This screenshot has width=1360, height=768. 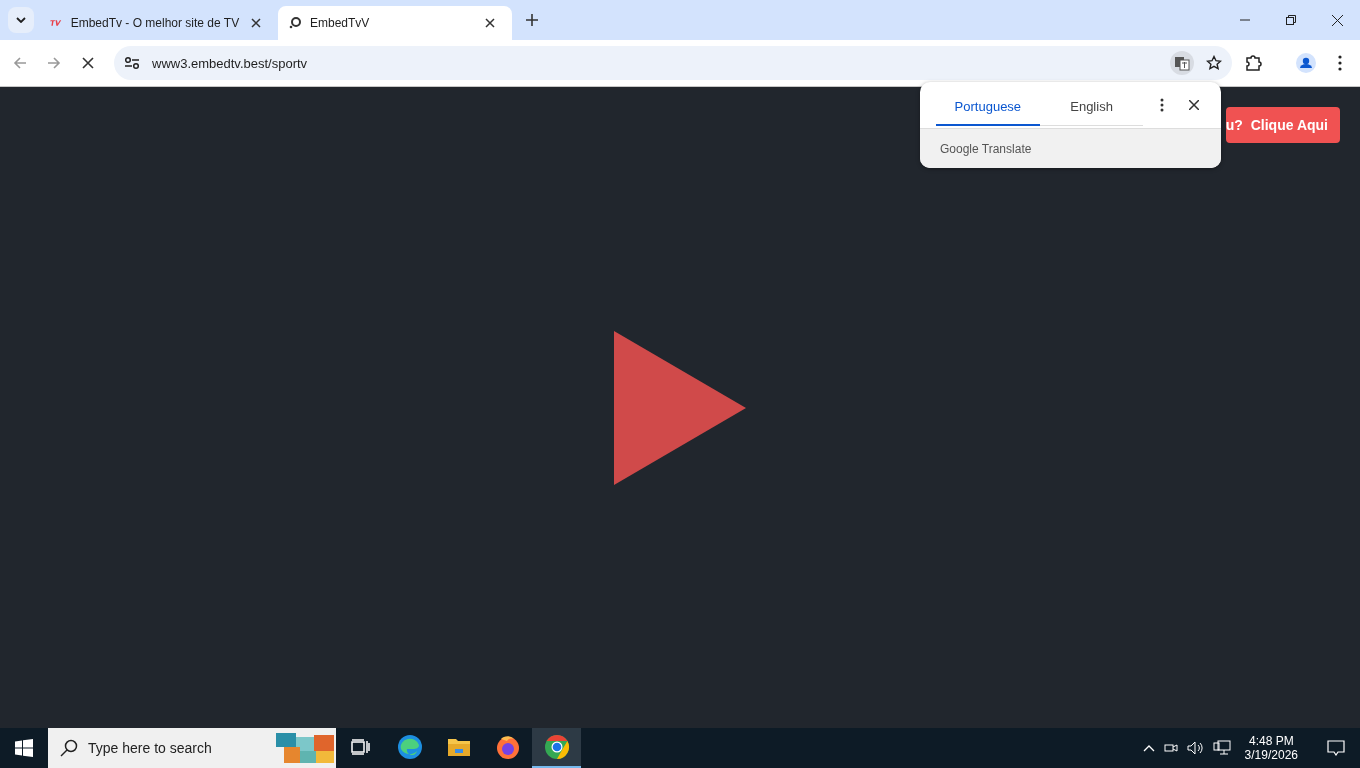 I want to click on sliders-icon, so click(x=132, y=63).